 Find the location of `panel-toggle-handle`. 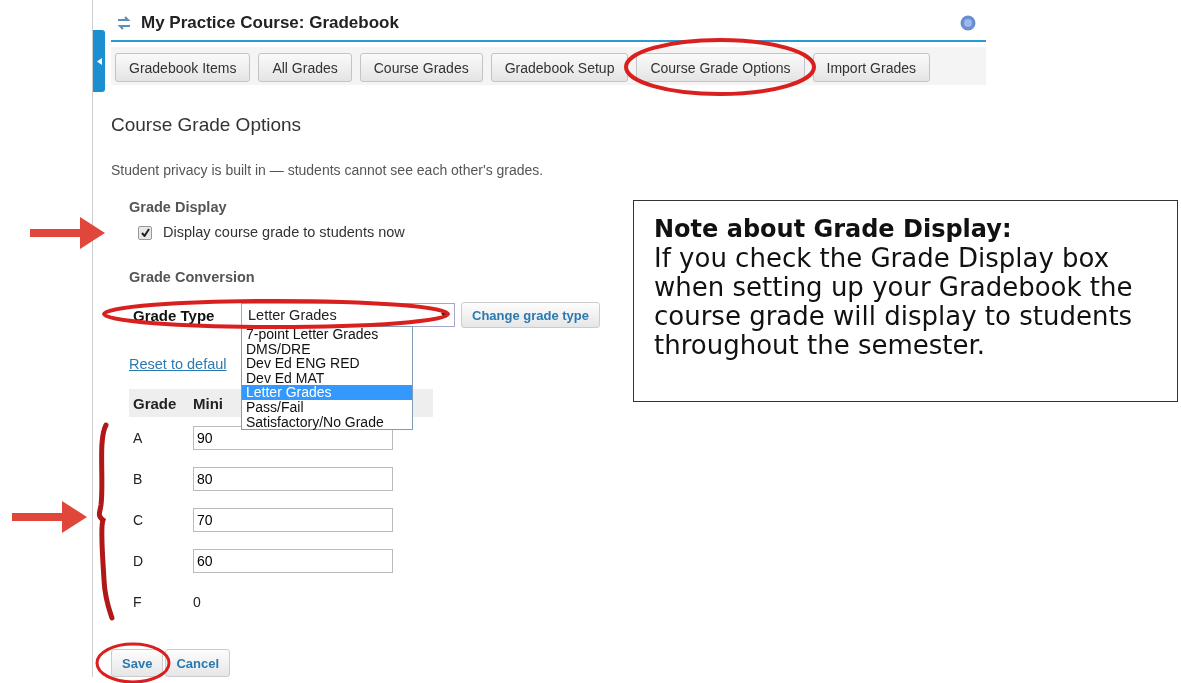

panel-toggle-handle is located at coordinates (99, 61).